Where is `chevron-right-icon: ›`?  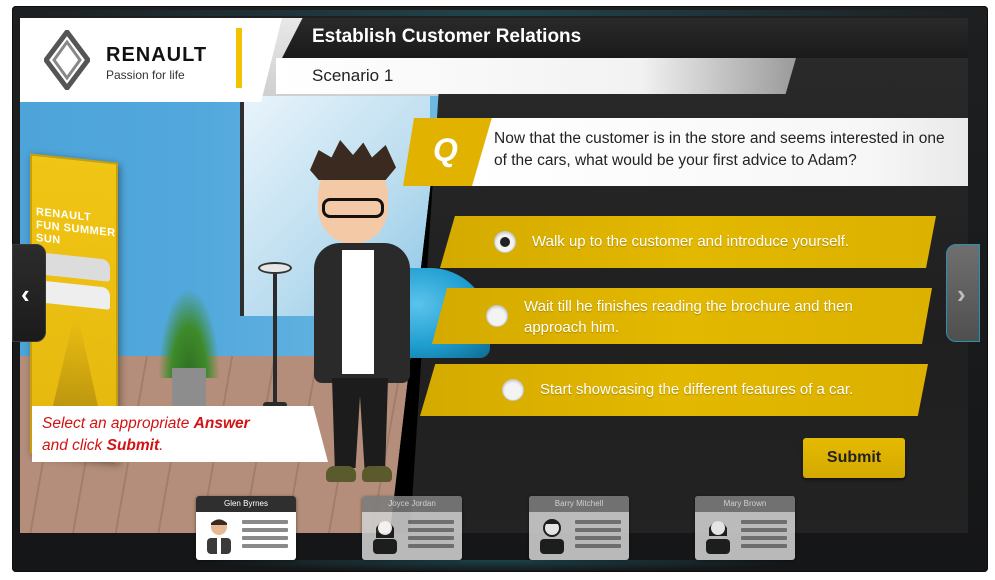
chevron-right-icon: › is located at coordinates (961, 294).